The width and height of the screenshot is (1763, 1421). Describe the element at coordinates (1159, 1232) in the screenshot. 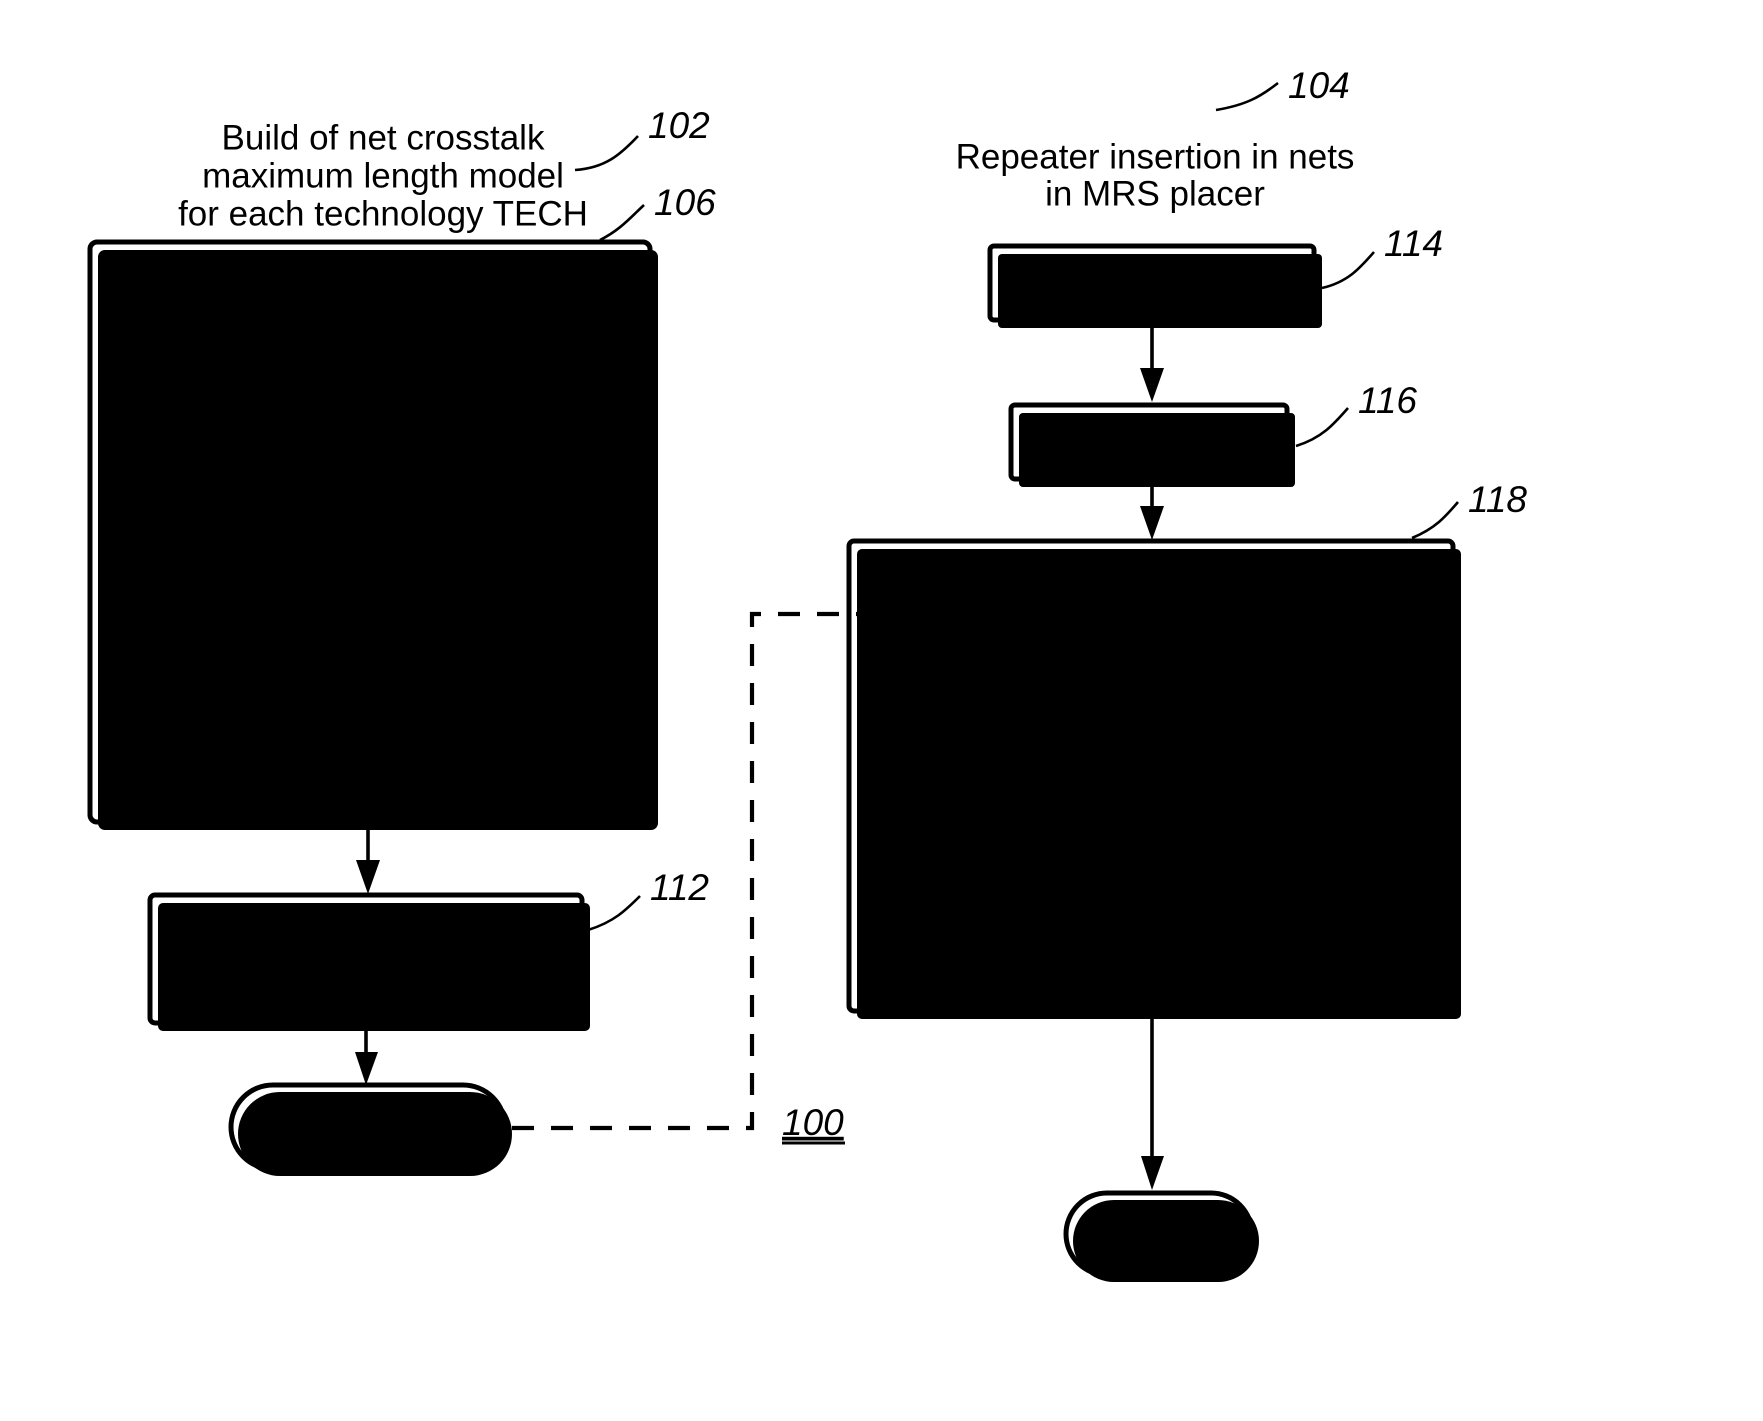

I see `end-label: End` at that location.